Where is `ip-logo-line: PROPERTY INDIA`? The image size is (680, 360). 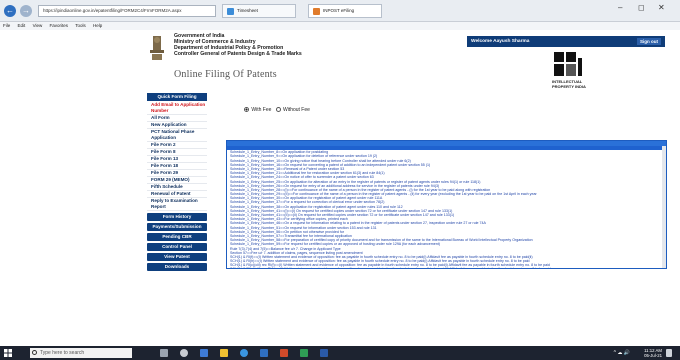
ip-logo-line: PROPERTY INDIA is located at coordinates (569, 86).